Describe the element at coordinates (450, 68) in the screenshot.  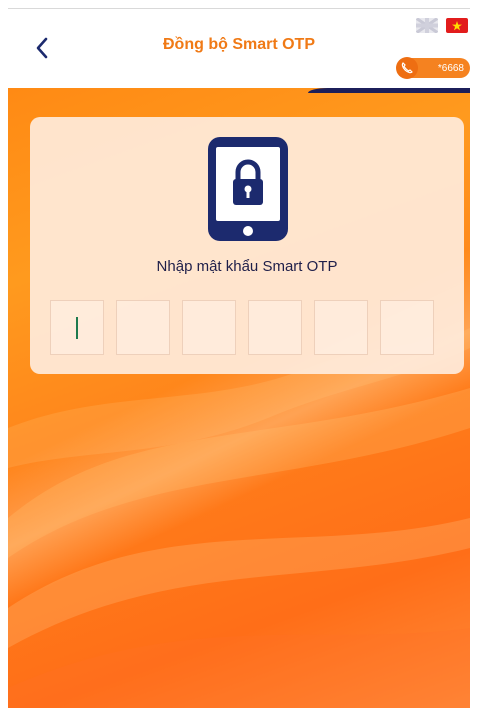
I see `hotline-number: *6668` at that location.